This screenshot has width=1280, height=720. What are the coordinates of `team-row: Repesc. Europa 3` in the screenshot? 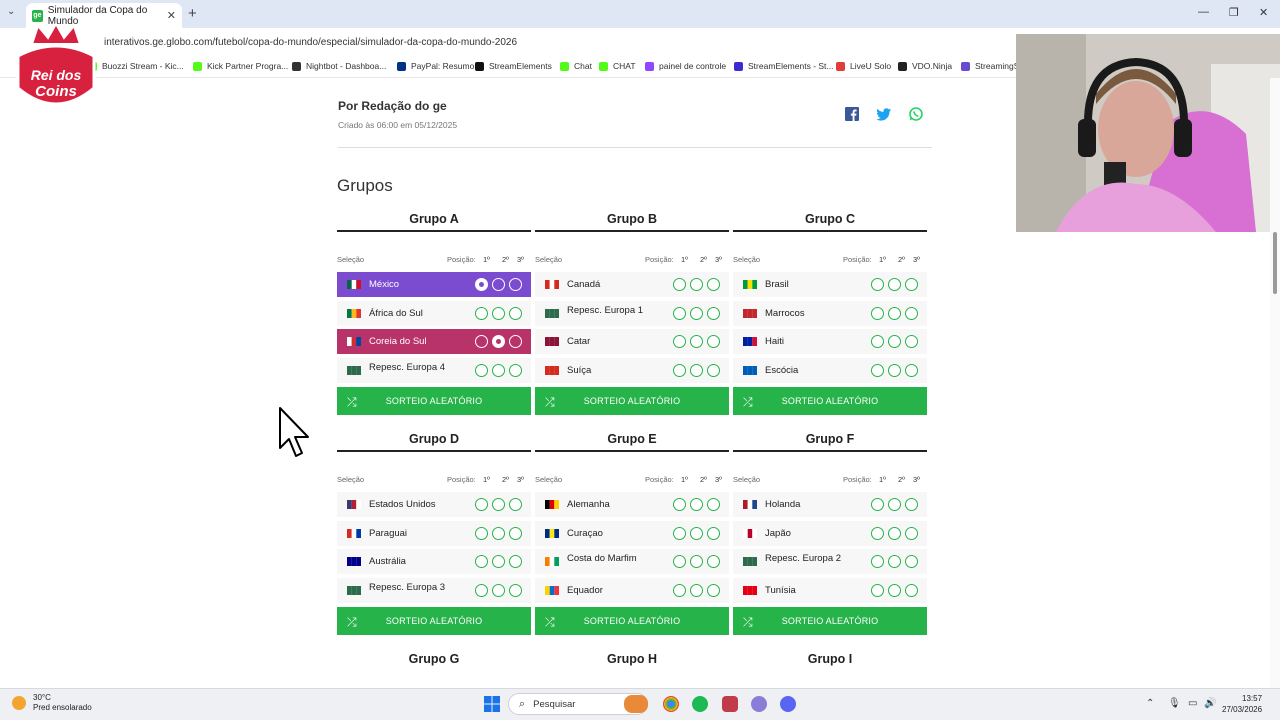 It's located at (434, 591).